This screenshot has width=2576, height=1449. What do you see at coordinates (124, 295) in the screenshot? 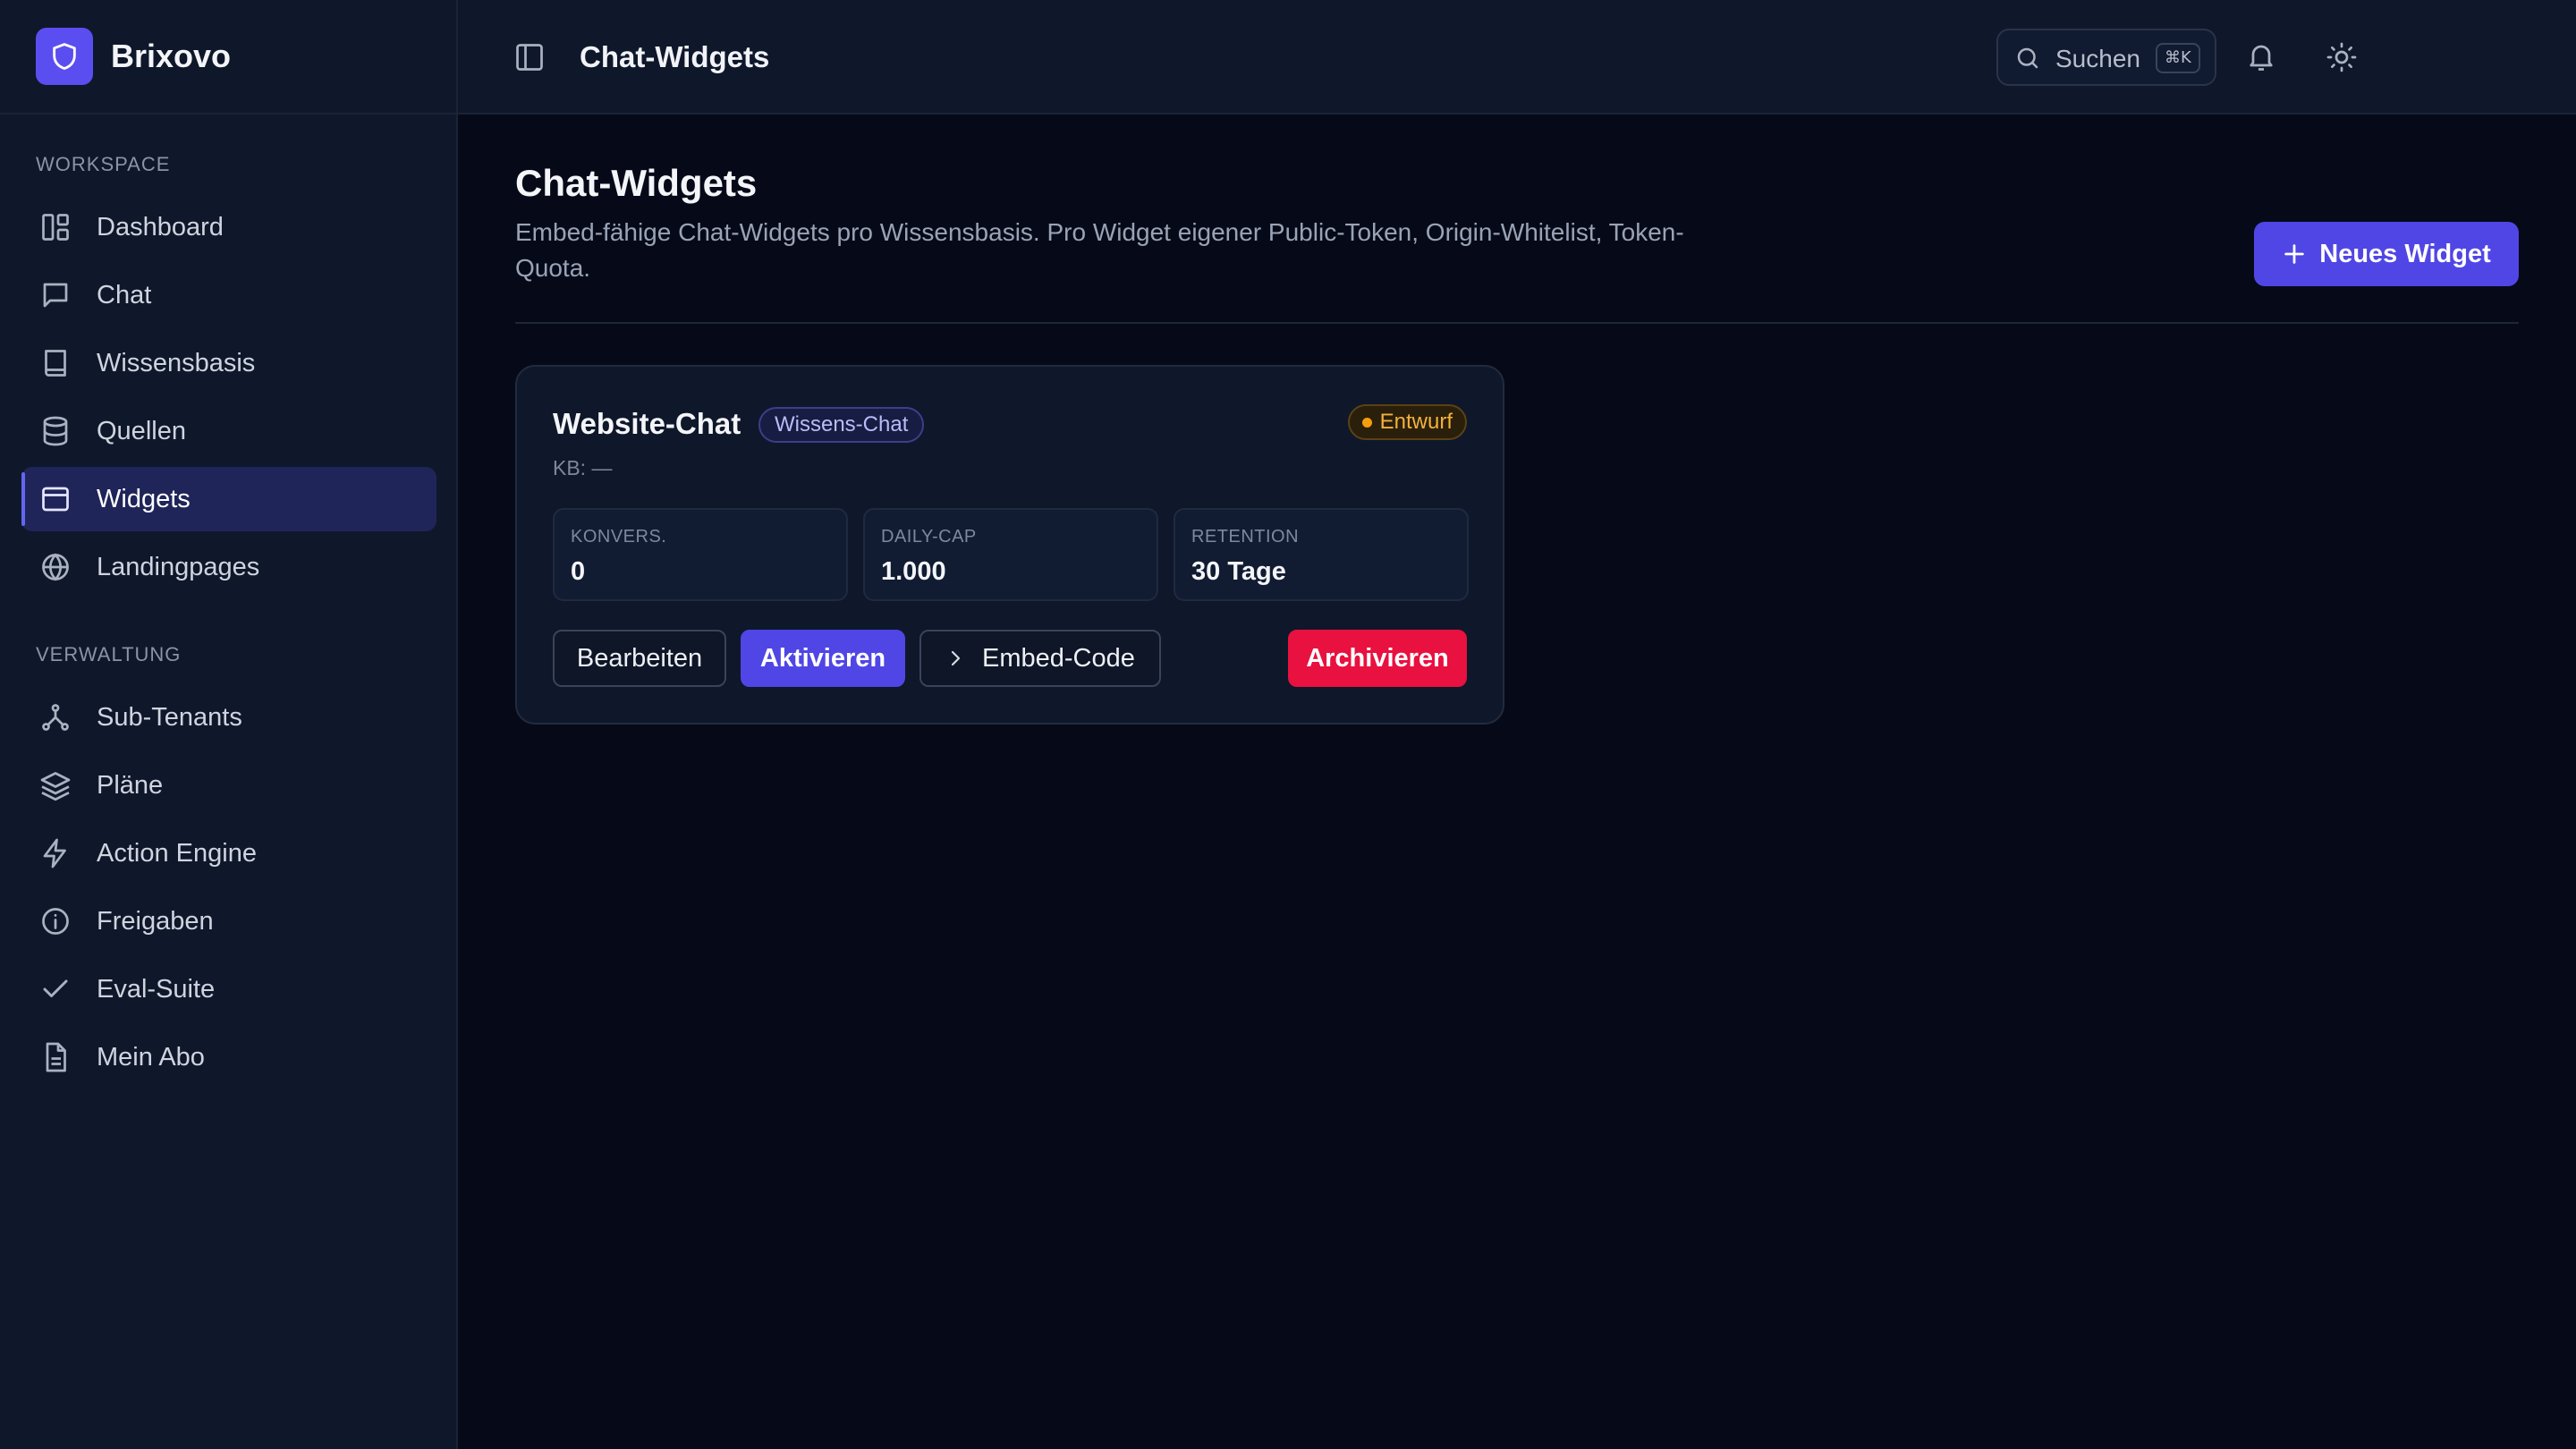
I see `sidebar-item-label: Chat` at bounding box center [124, 295].